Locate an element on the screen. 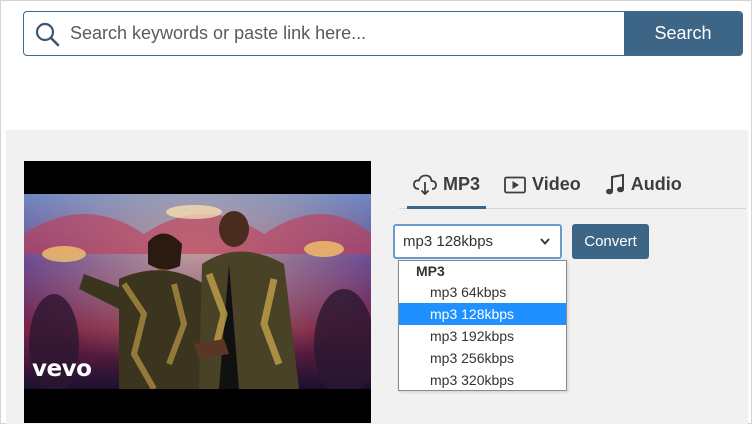  search-icon is located at coordinates (47, 34).